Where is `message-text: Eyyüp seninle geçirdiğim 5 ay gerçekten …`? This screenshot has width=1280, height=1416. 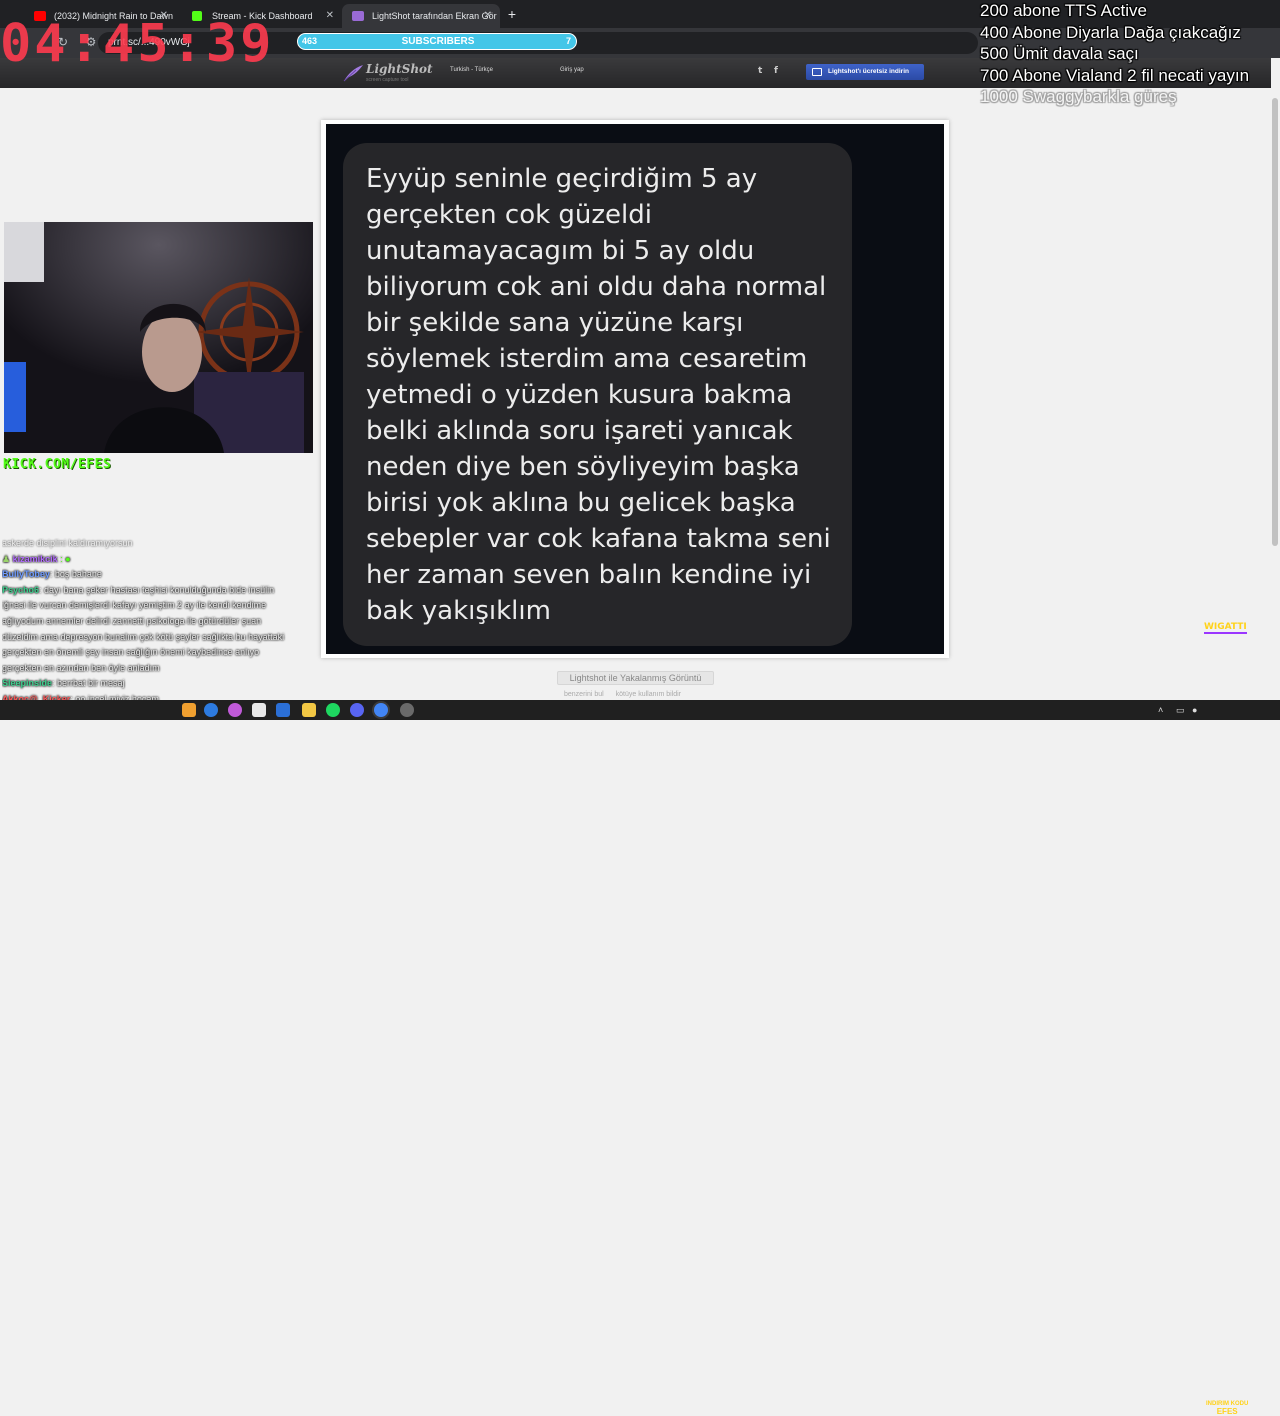 message-text: Eyyüp seninle geçirdiğim 5 ay gerçekten … is located at coordinates (598, 395).